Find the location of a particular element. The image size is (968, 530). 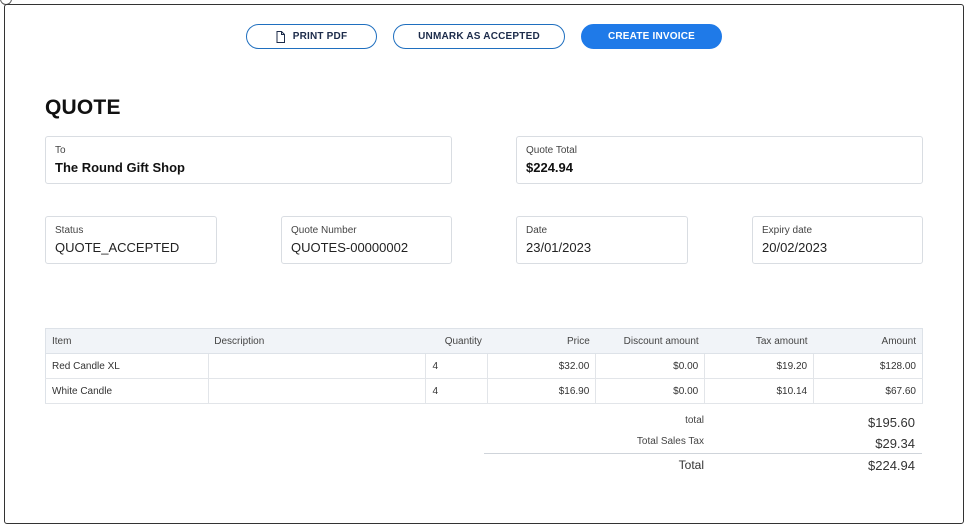

create-invoice-button: CREATE INVOICE is located at coordinates (651, 36).